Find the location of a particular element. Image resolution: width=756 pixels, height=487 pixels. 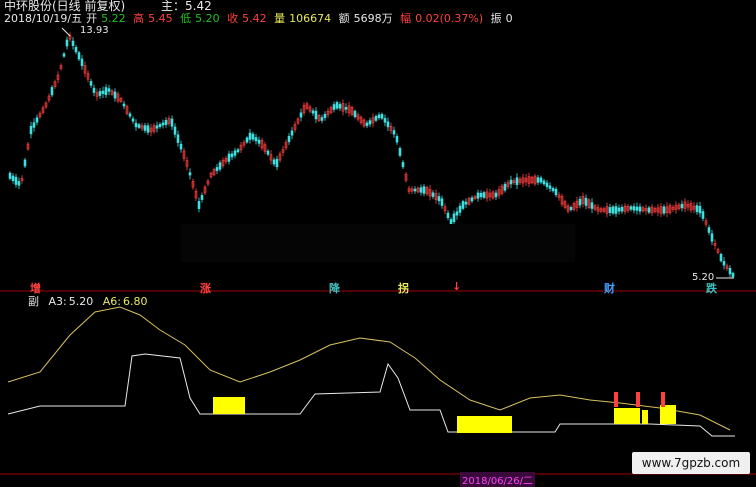

red-signal-ticks is located at coordinates (639, 399).